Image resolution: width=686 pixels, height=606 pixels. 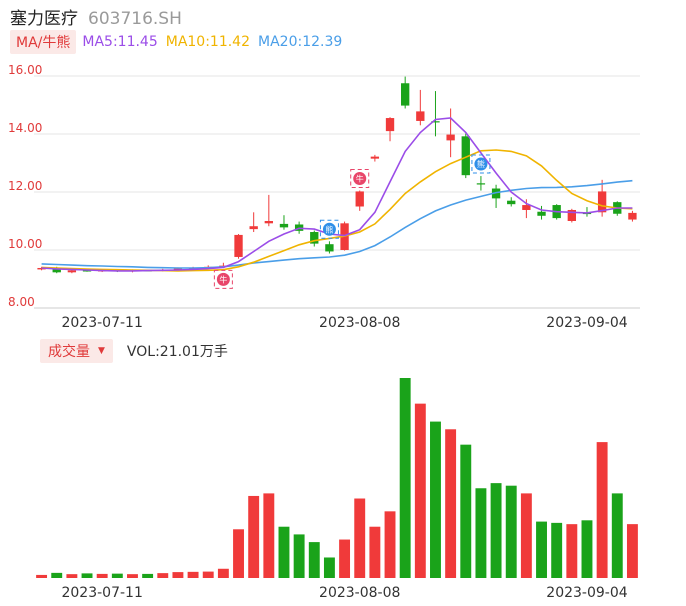 What do you see at coordinates (25, 244) in the screenshot?
I see `y-tick-label: 10.00` at bounding box center [25, 244].